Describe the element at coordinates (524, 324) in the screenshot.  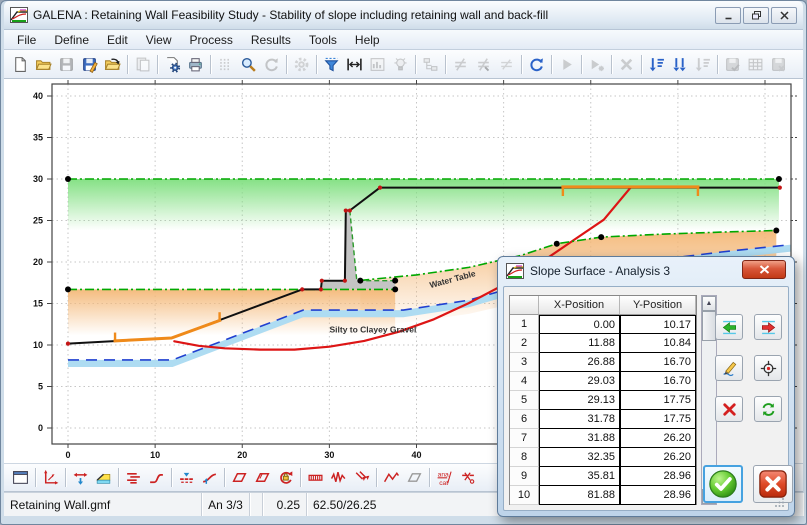
I see `row-number-cell: 1` at that location.